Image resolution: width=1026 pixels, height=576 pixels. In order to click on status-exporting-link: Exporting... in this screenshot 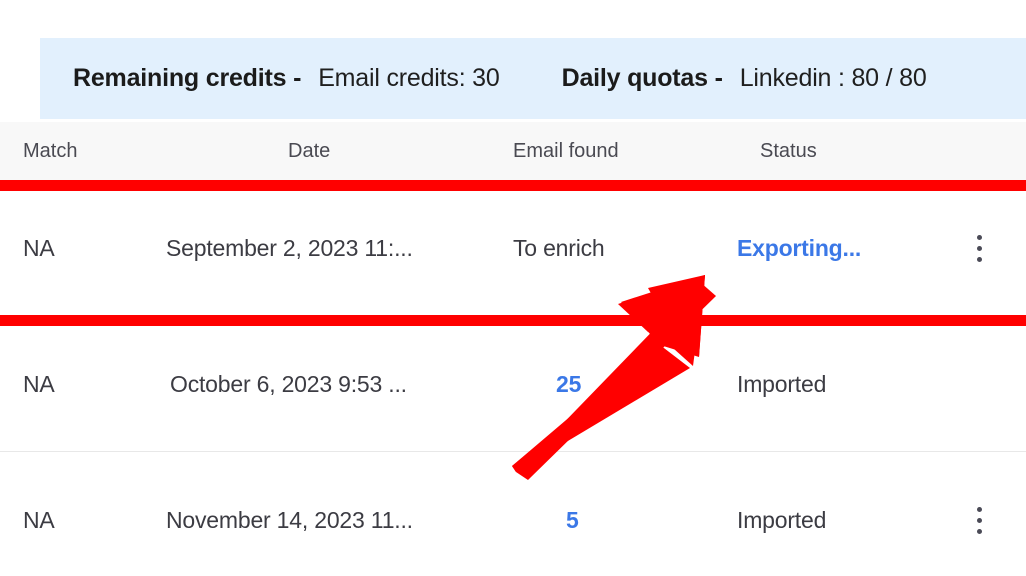, I will do `click(799, 248)`.